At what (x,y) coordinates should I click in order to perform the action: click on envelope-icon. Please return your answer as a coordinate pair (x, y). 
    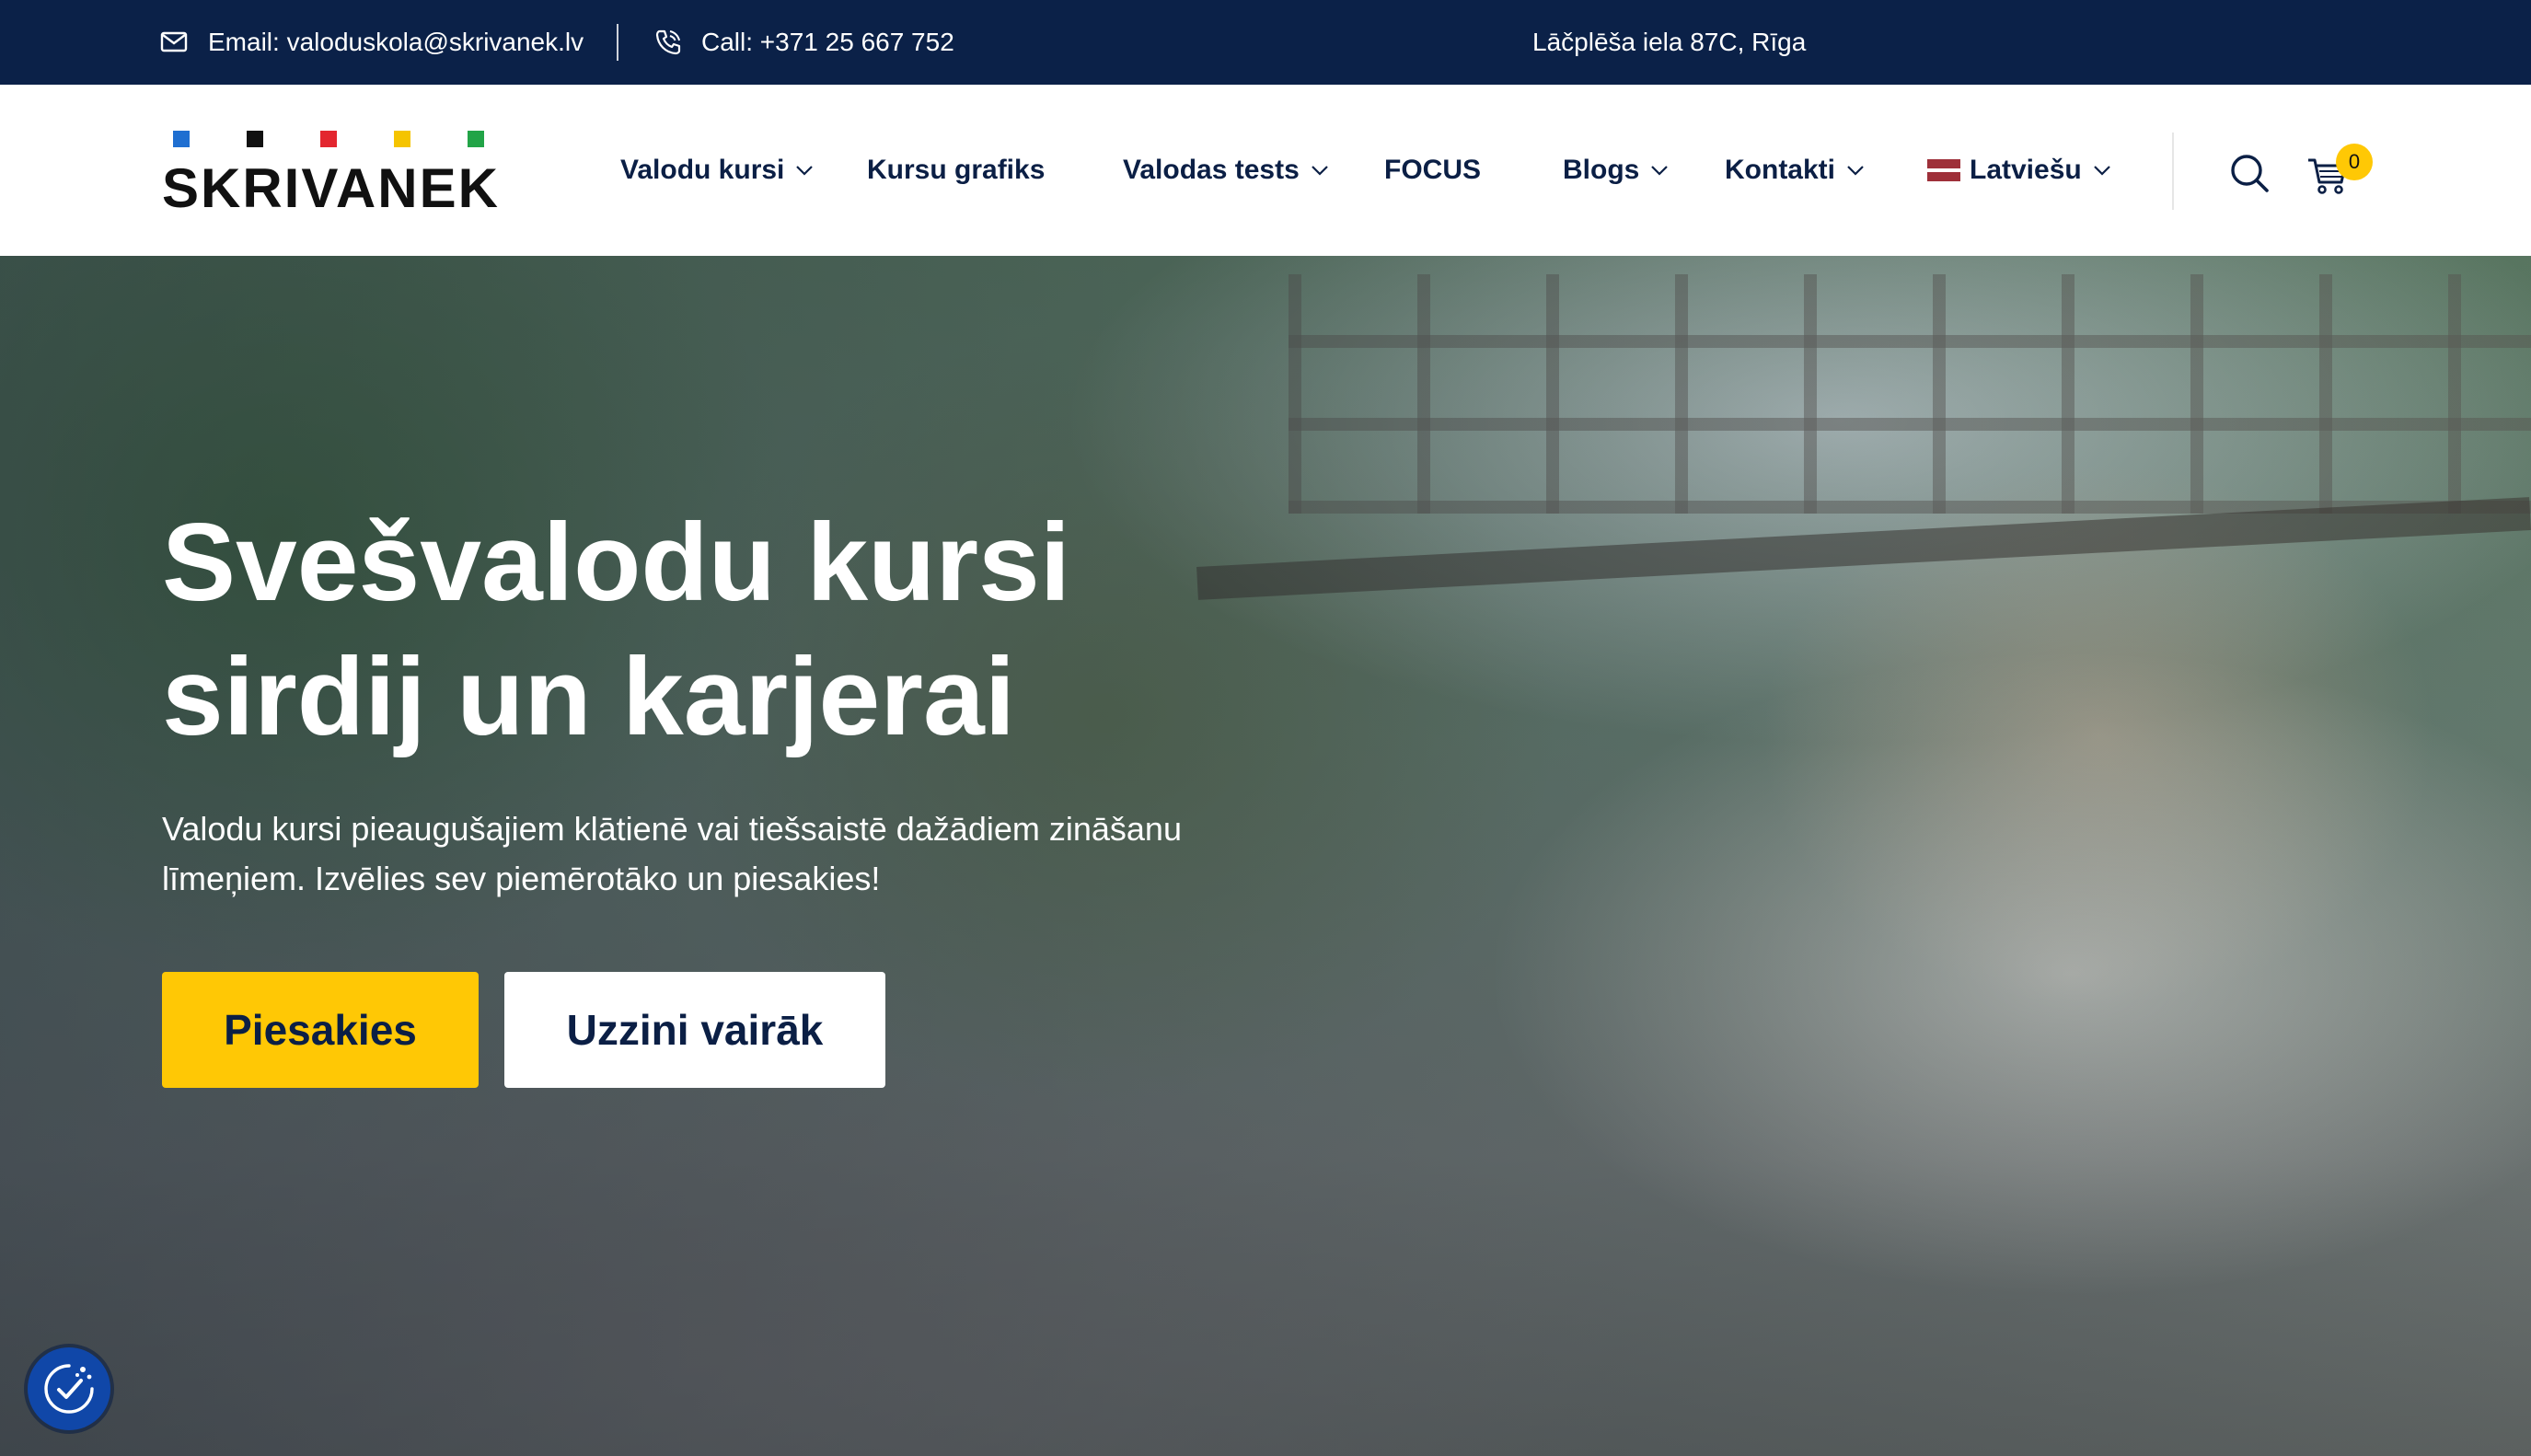
    Looking at the image, I should click on (174, 41).